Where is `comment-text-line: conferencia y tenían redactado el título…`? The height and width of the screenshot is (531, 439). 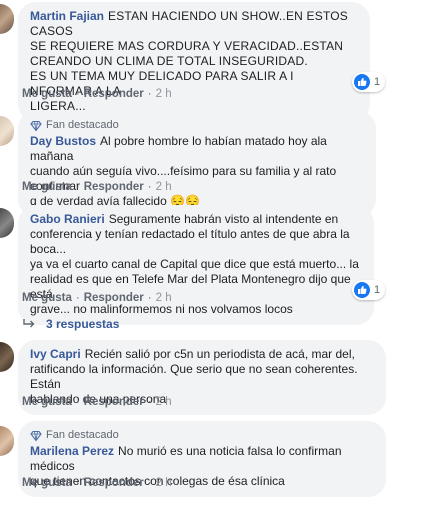 comment-text-line: conferencia y tenían redactado el título… is located at coordinates (190, 241).